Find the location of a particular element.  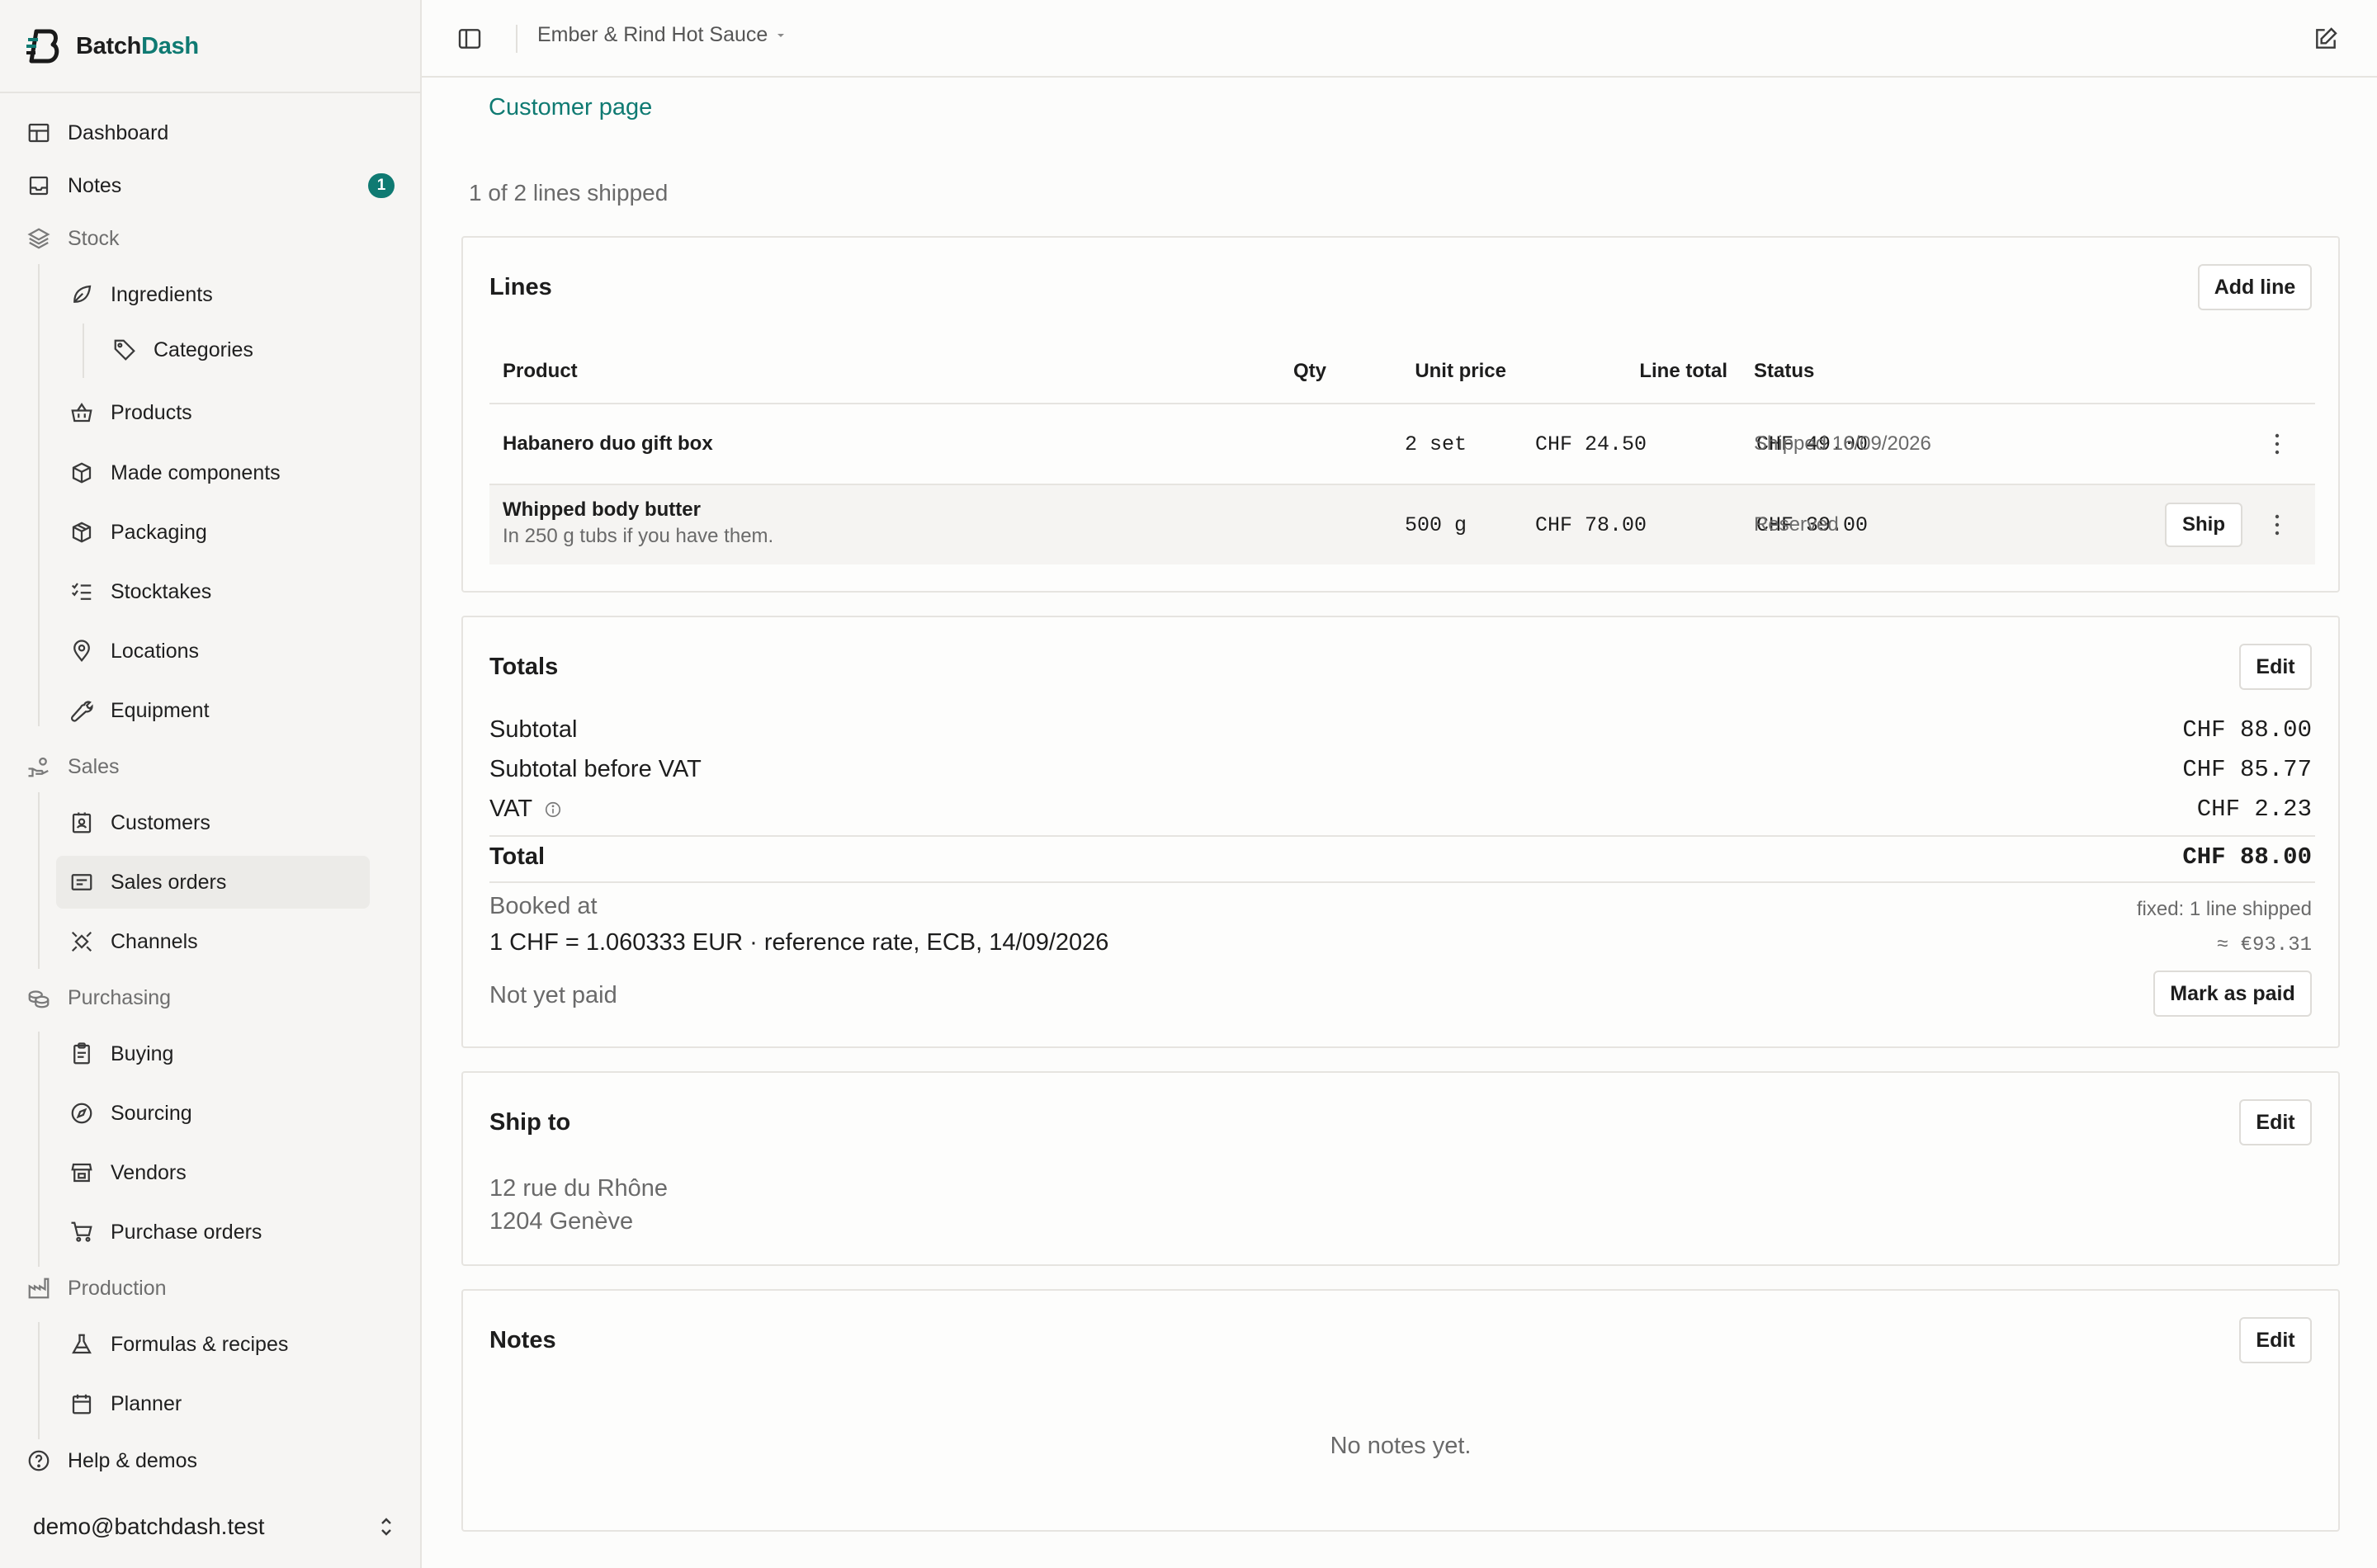

caret-down-icon is located at coordinates (781, 35).